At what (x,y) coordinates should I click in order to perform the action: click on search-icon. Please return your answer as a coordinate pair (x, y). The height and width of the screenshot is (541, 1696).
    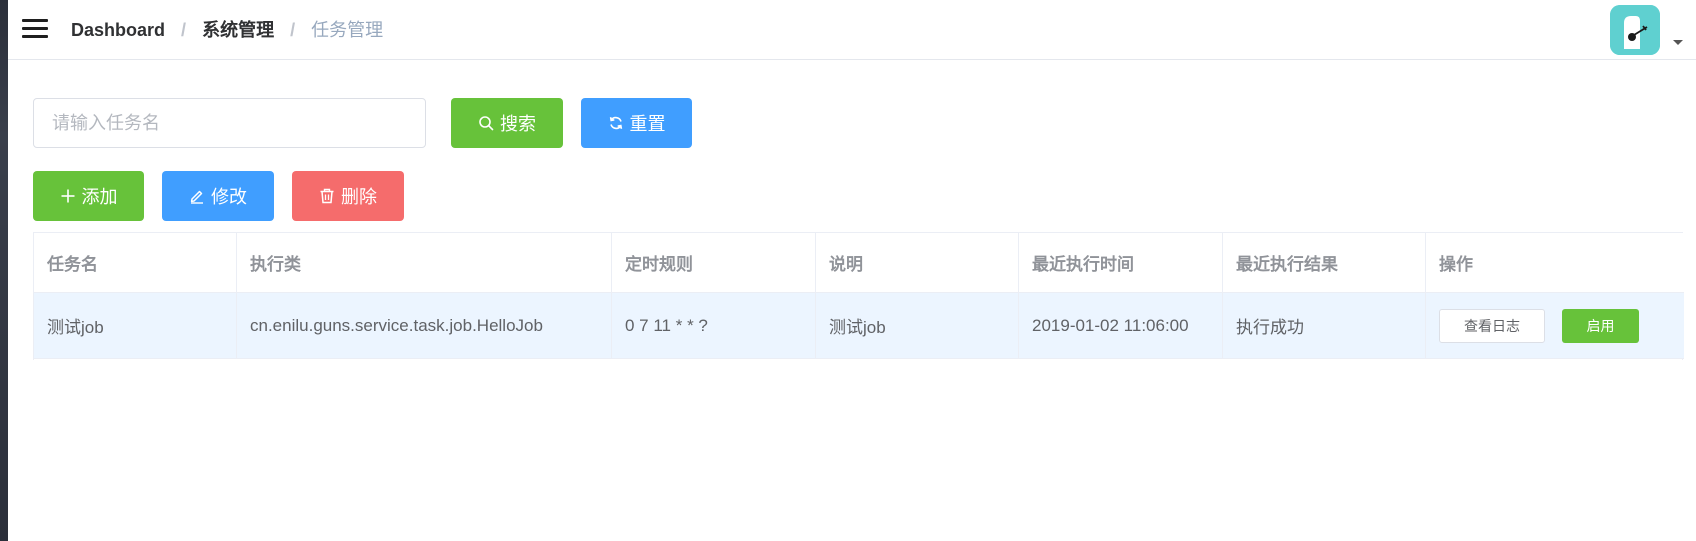
    Looking at the image, I should click on (486, 123).